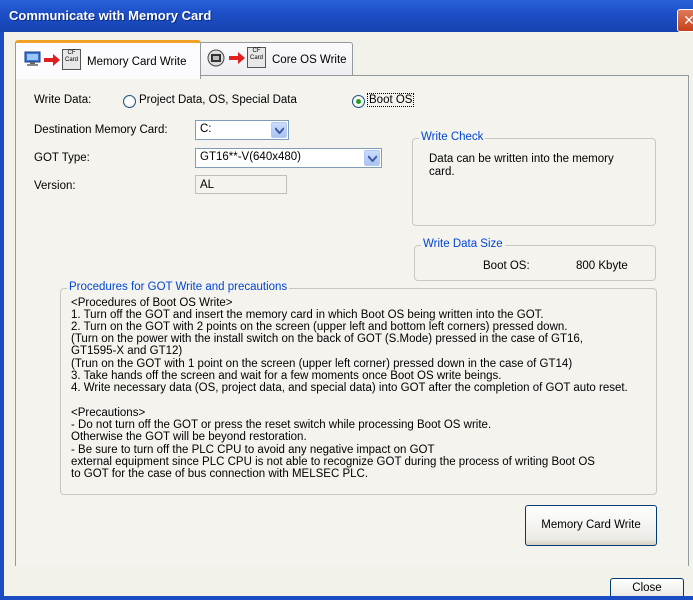  I want to click on computer-icon, so click(32, 58).